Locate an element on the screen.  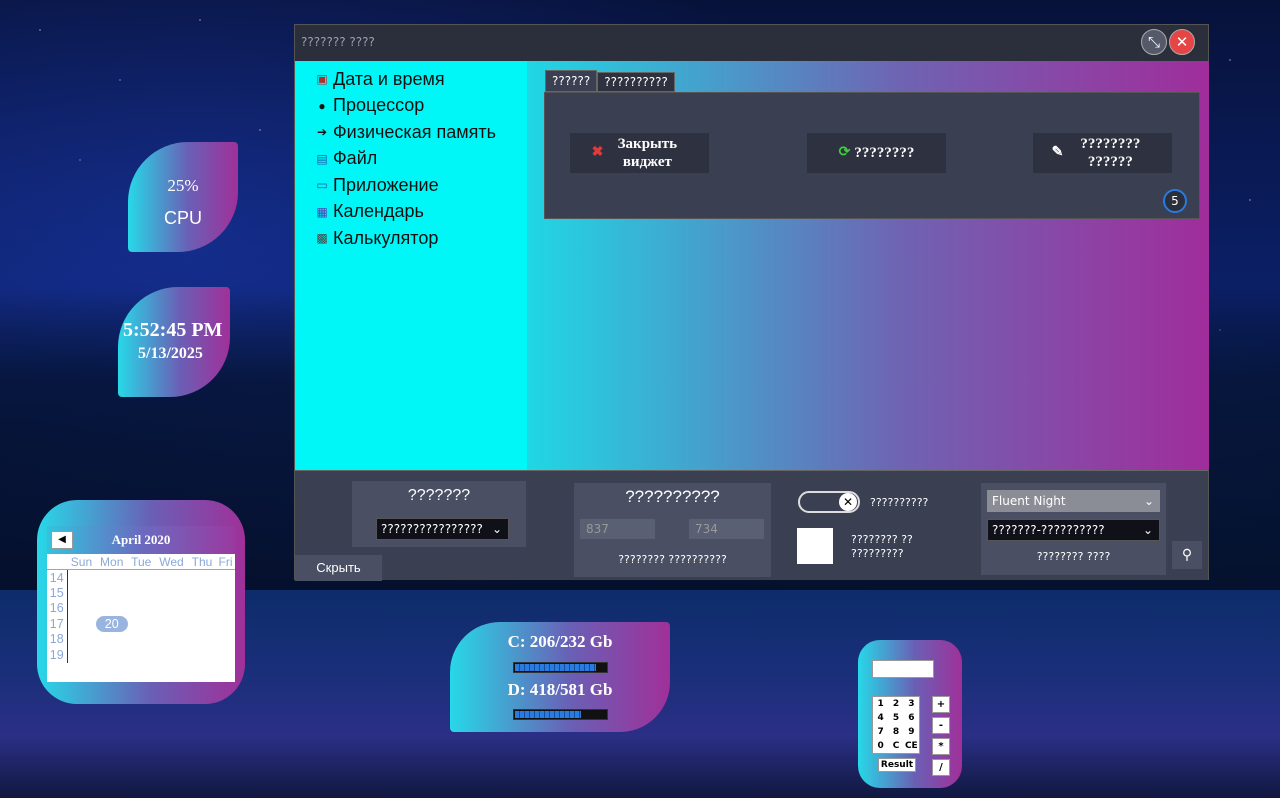
edit-button: ✎ ???????? ?????? is located at coordinates (1102, 153).